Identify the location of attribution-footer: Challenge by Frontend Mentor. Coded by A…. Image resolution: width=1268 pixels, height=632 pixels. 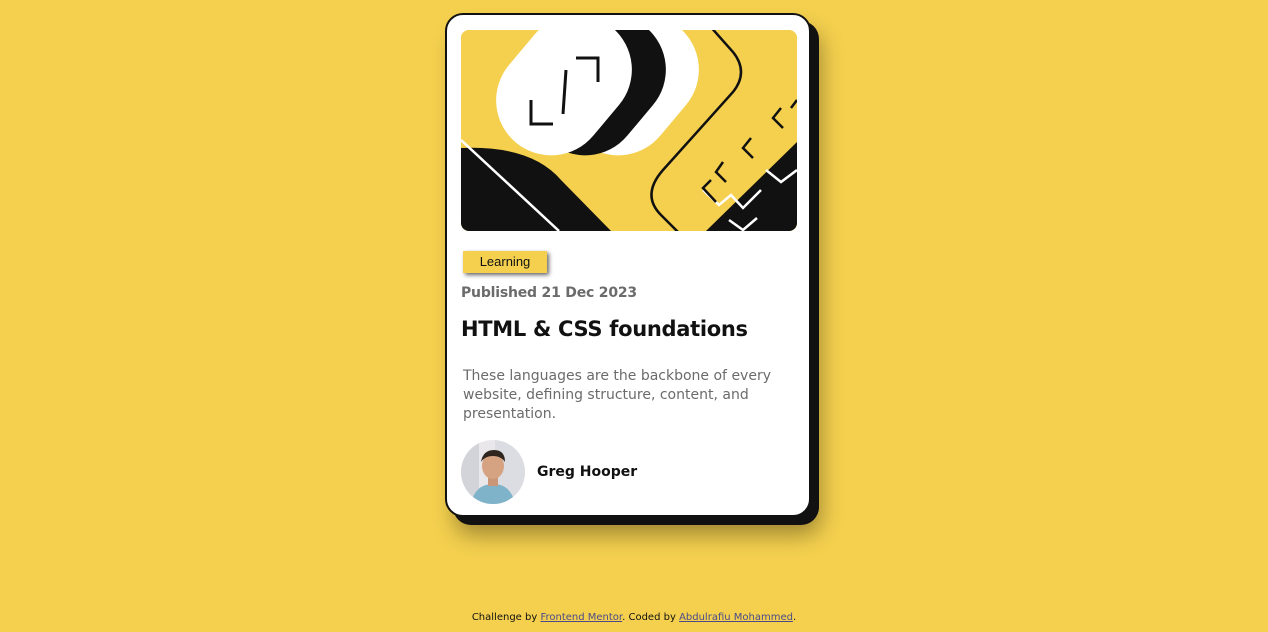
(634, 617).